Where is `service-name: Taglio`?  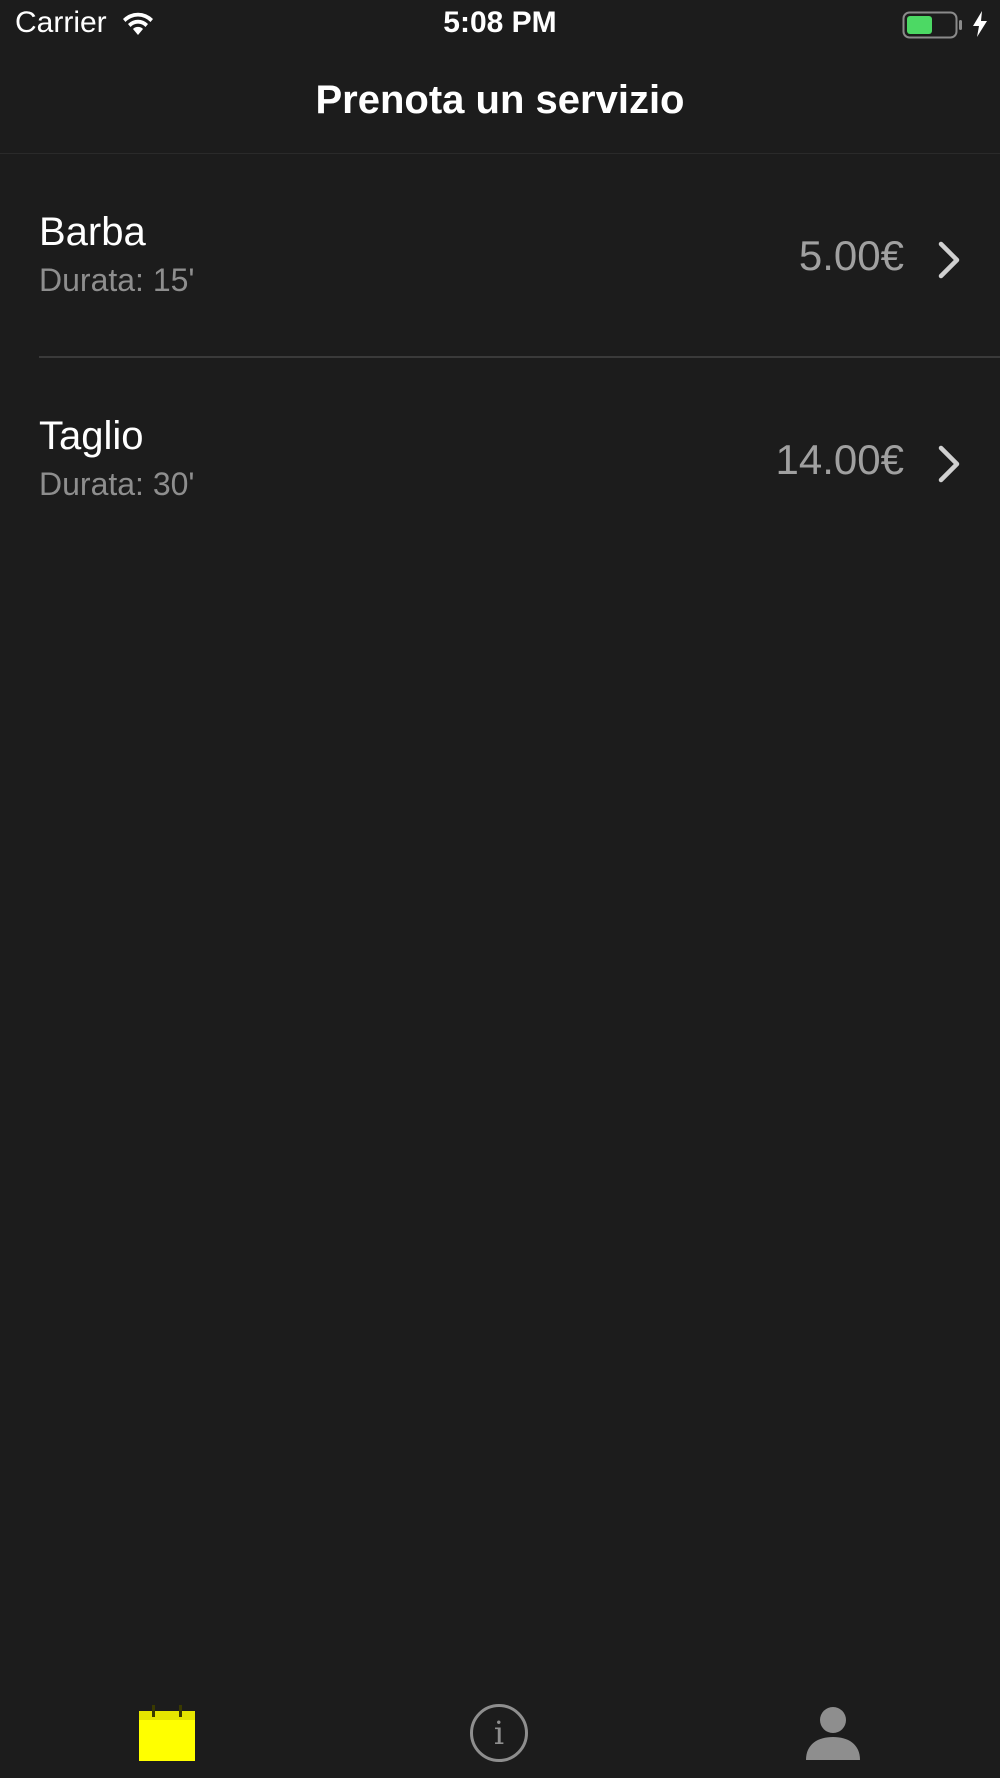
service-name: Taglio is located at coordinates (91, 436).